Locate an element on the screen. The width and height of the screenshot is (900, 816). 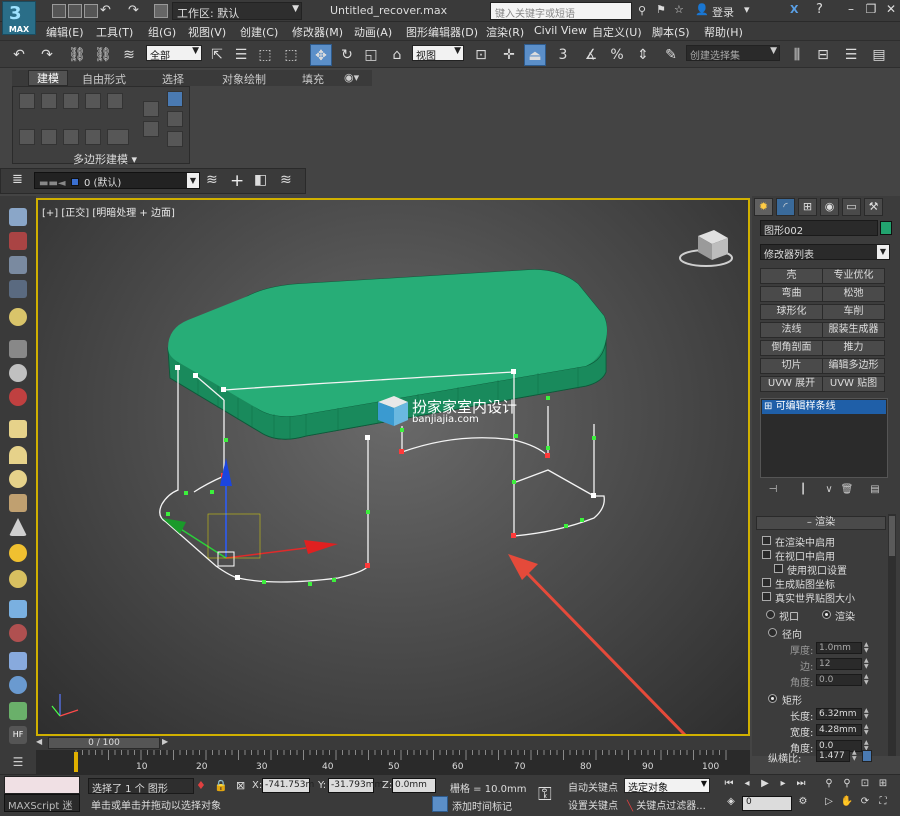
track-bar: 10 20 30 40 50 60 70 80 90 100 is located at coordinates (393, 762).